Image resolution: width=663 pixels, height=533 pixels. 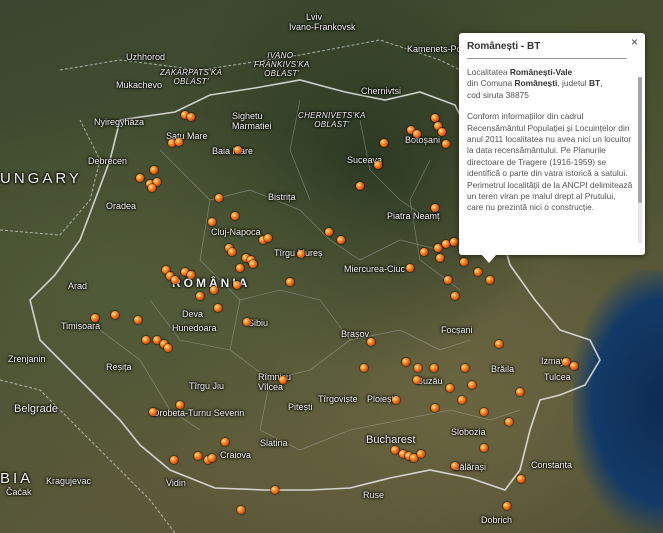 What do you see at coordinates (374, 495) in the screenshot?
I see `label-ruse: Ruse` at bounding box center [374, 495].